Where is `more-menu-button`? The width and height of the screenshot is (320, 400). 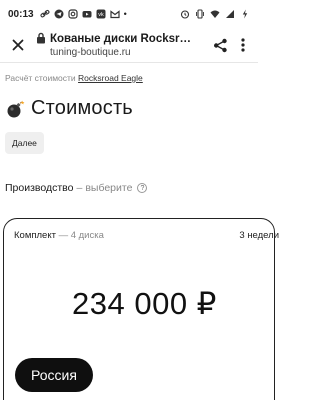 more-menu-button is located at coordinates (243, 45).